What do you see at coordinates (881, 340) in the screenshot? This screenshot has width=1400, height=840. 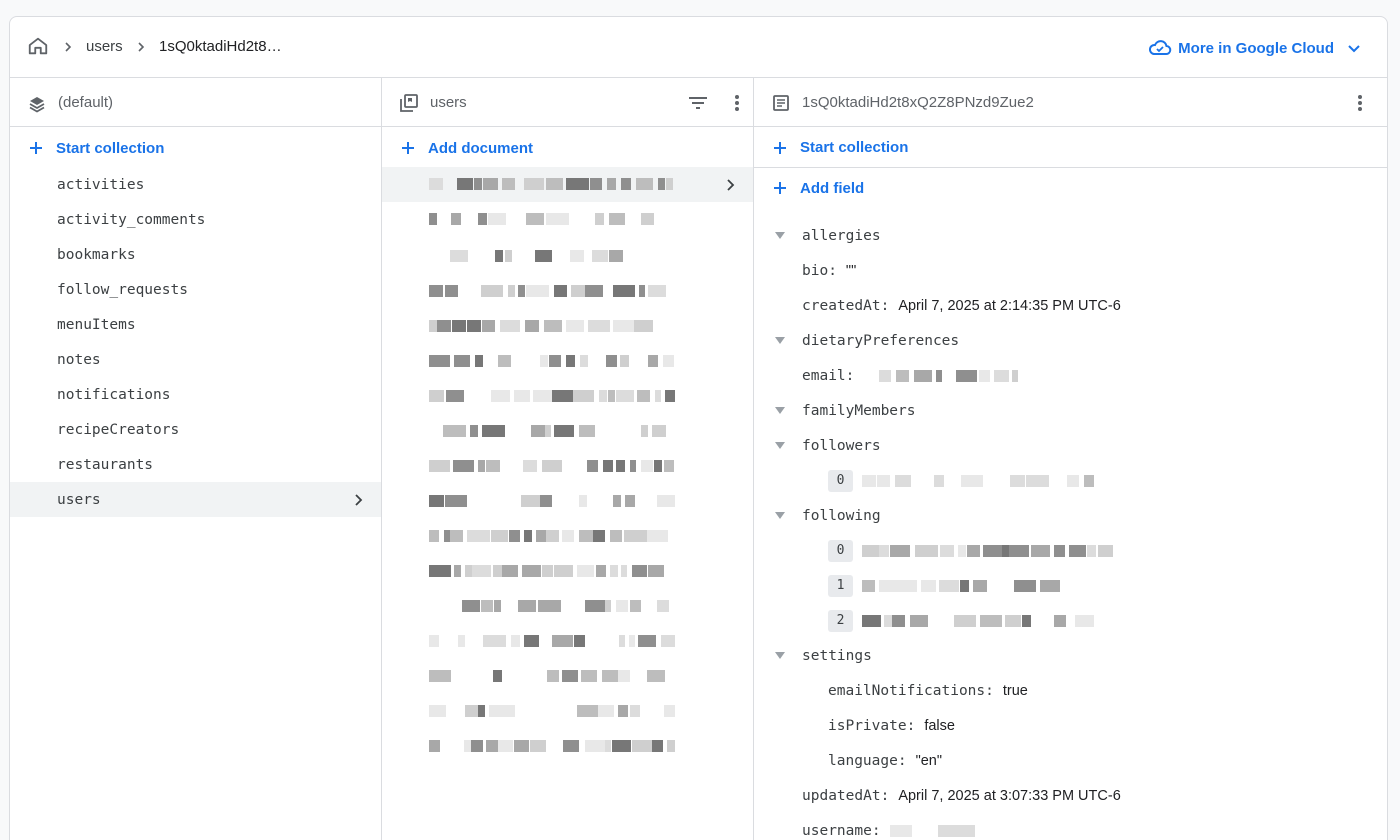 I see `field-key: dietaryPreferences` at bounding box center [881, 340].